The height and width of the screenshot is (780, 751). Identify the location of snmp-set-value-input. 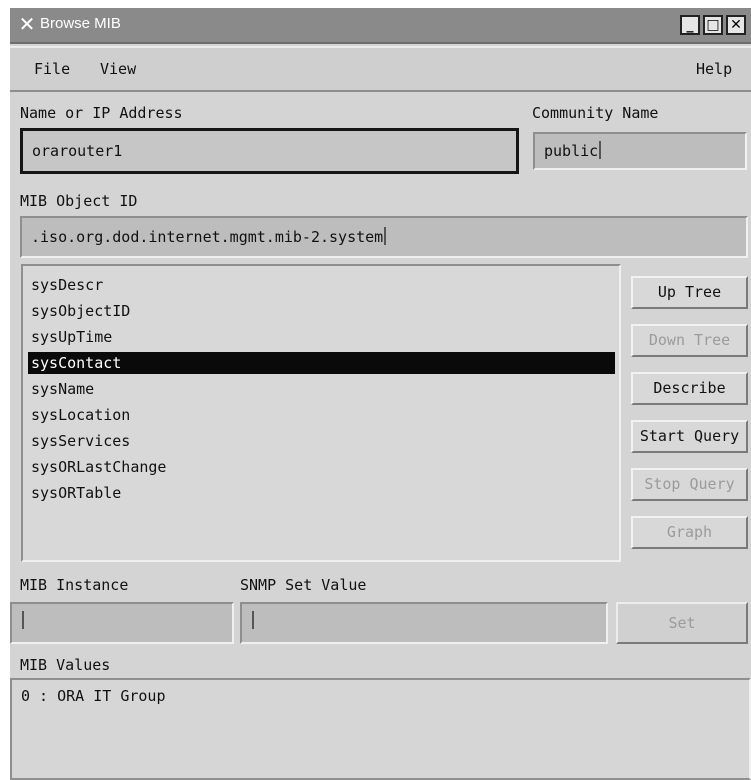
(424, 623).